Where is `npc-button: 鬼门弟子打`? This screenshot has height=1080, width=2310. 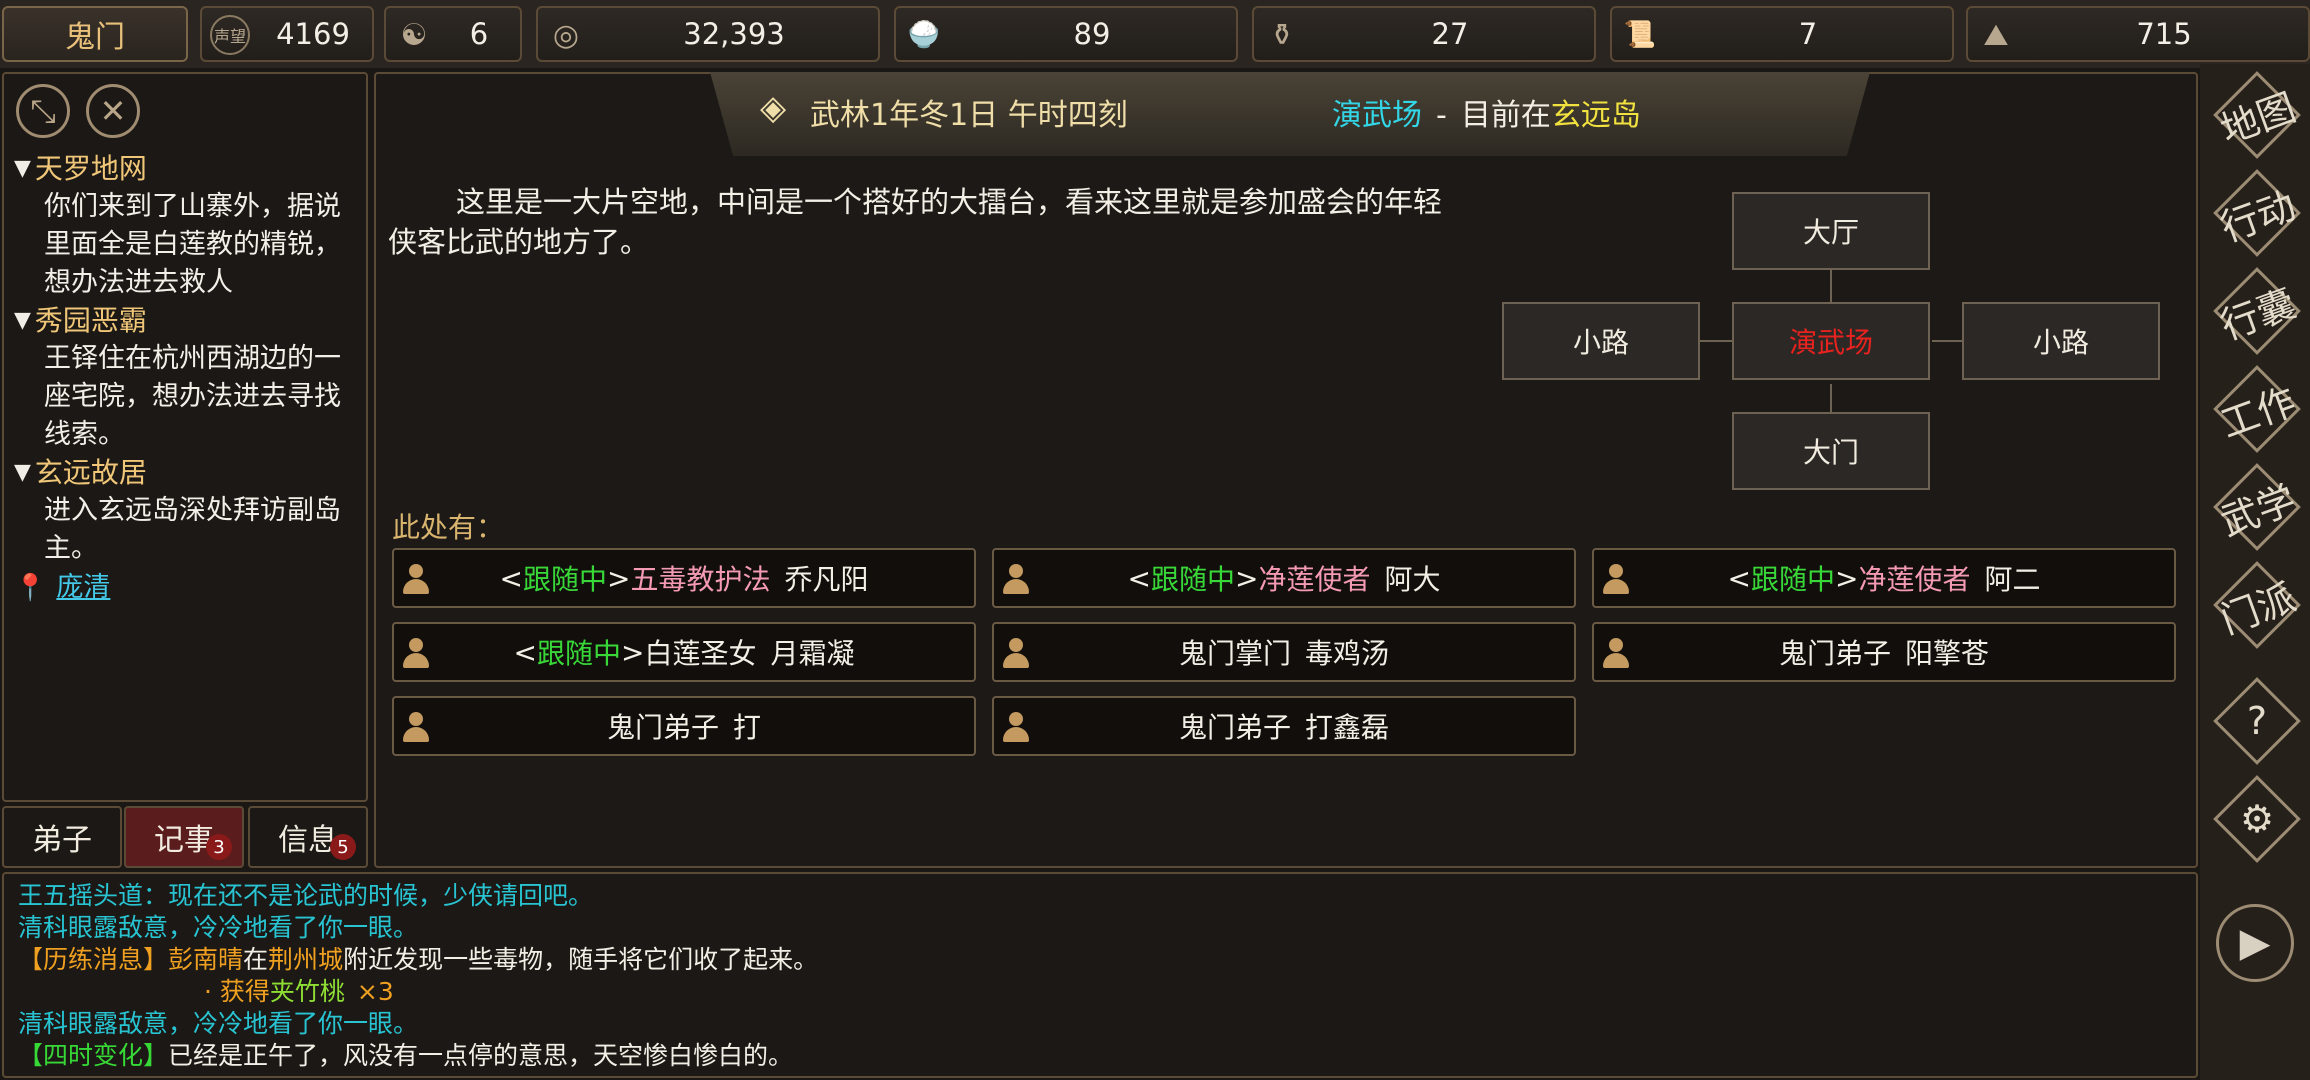 npc-button: 鬼门弟子打 is located at coordinates (684, 726).